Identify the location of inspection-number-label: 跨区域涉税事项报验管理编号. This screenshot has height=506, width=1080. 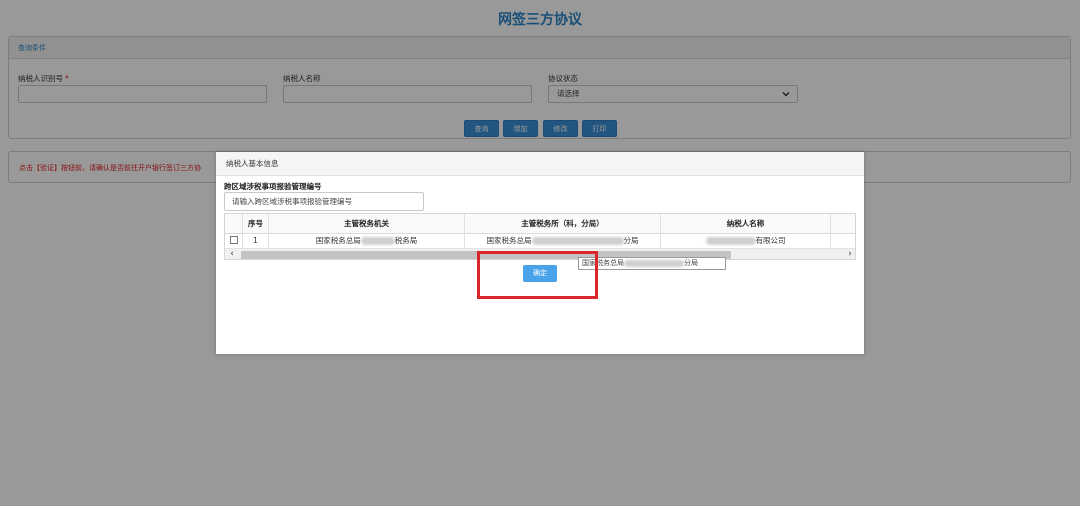
(273, 186).